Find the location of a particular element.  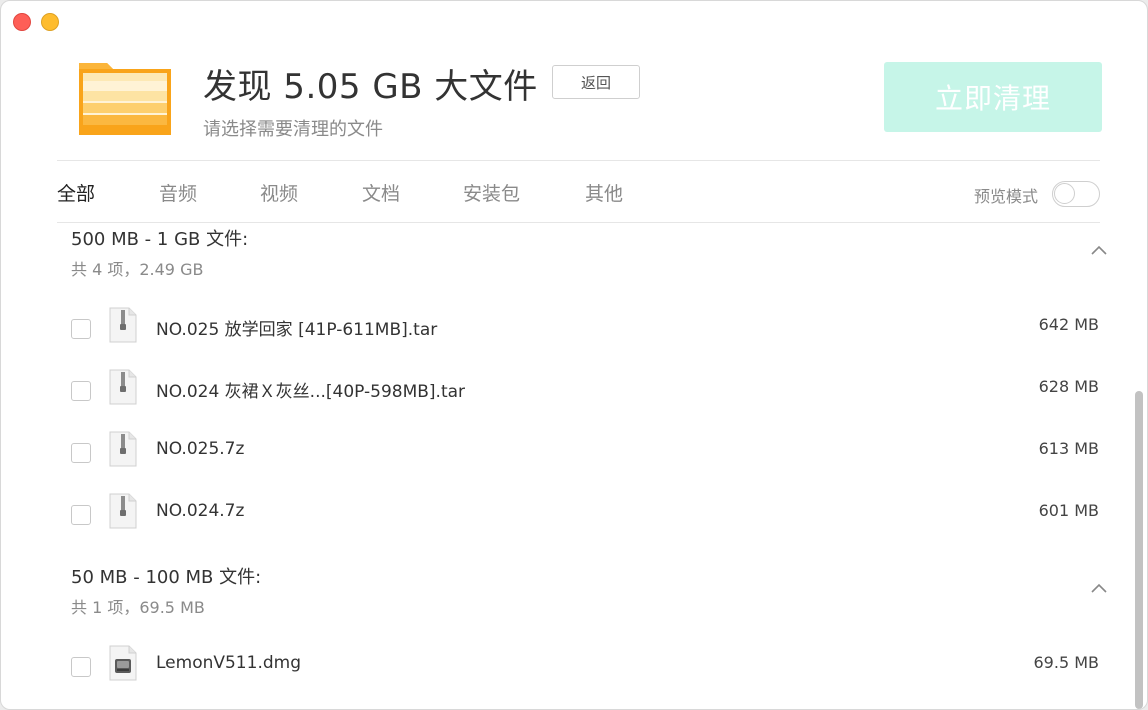

page-subtitle: 请选择需要清理的文件 is located at coordinates (293, 129).